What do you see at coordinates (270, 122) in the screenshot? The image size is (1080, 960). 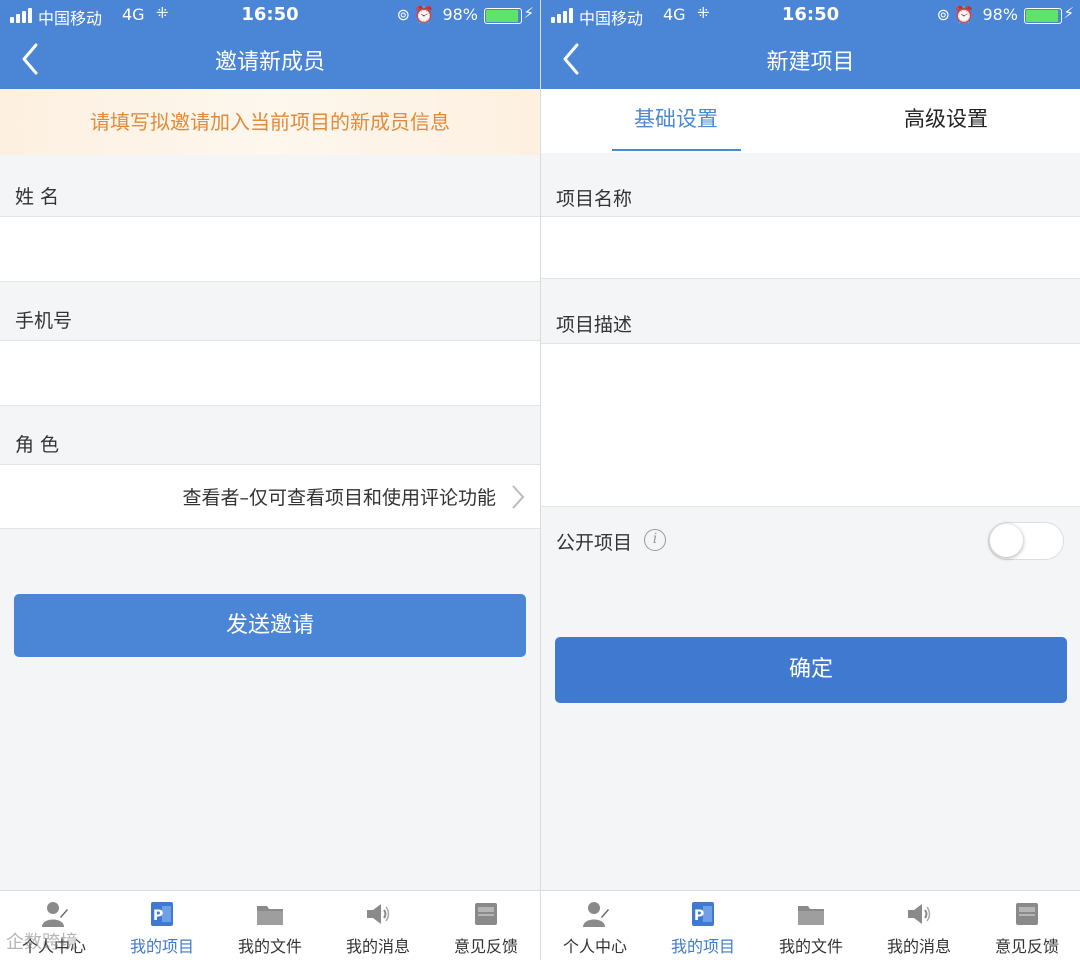 I see `notice-banner: 请填写拟邀请加入当前项目的新成员信息` at bounding box center [270, 122].